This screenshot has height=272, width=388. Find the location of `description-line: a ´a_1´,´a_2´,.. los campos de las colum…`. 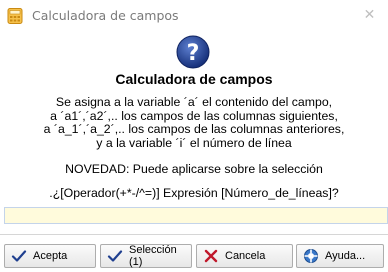

description-line: a ´a_1´,´a_2´,.. los campos de las colum… is located at coordinates (194, 129).